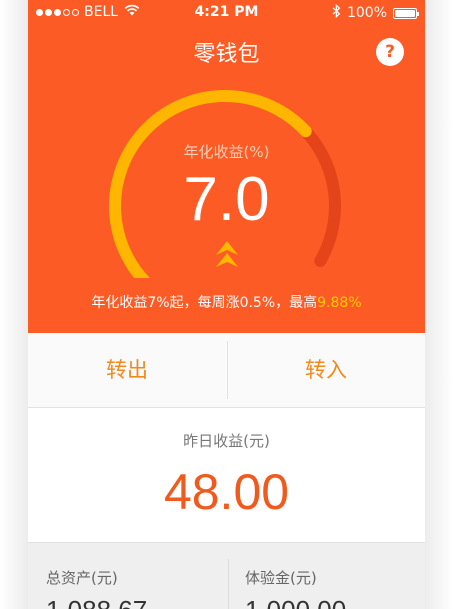 This screenshot has width=453, height=609. Describe the element at coordinates (204, 303) in the screenshot. I see `promo-main: 年化收益7%起，每周涨0.5%，最高` at that location.